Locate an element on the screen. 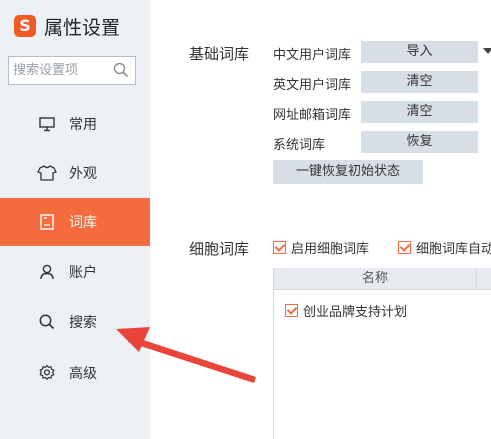 This screenshot has width=491, height=439. settings-search-input is located at coordinates (61, 70).